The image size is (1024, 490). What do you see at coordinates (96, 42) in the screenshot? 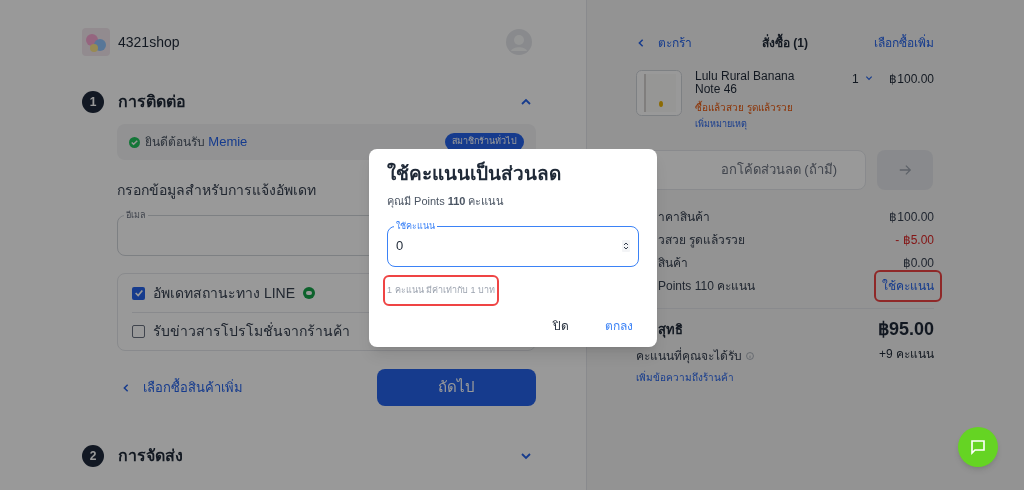
I see `shop-logo` at bounding box center [96, 42].